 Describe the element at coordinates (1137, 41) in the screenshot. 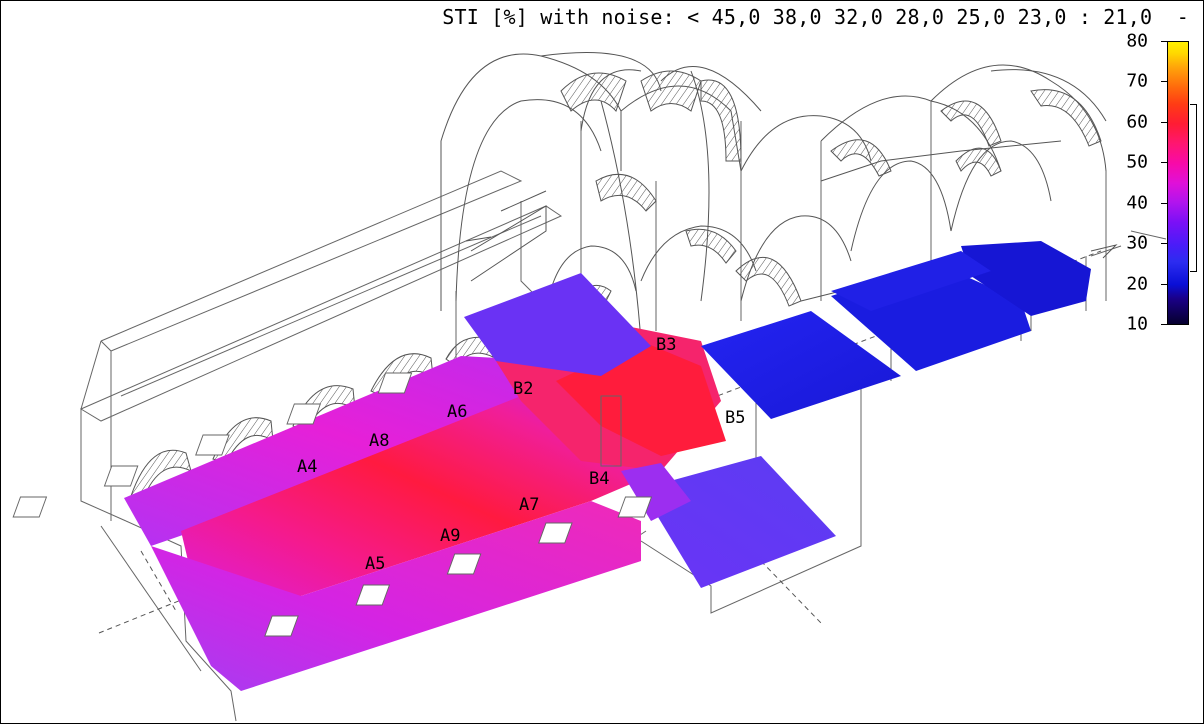

I see `colorbar-tick-label: 80` at that location.